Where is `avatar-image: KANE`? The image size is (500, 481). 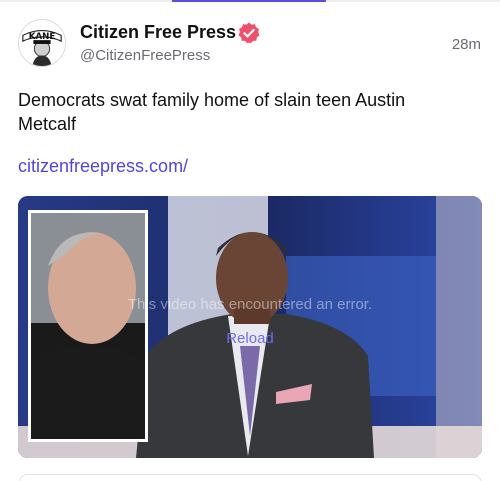 avatar-image: KANE is located at coordinates (42, 43).